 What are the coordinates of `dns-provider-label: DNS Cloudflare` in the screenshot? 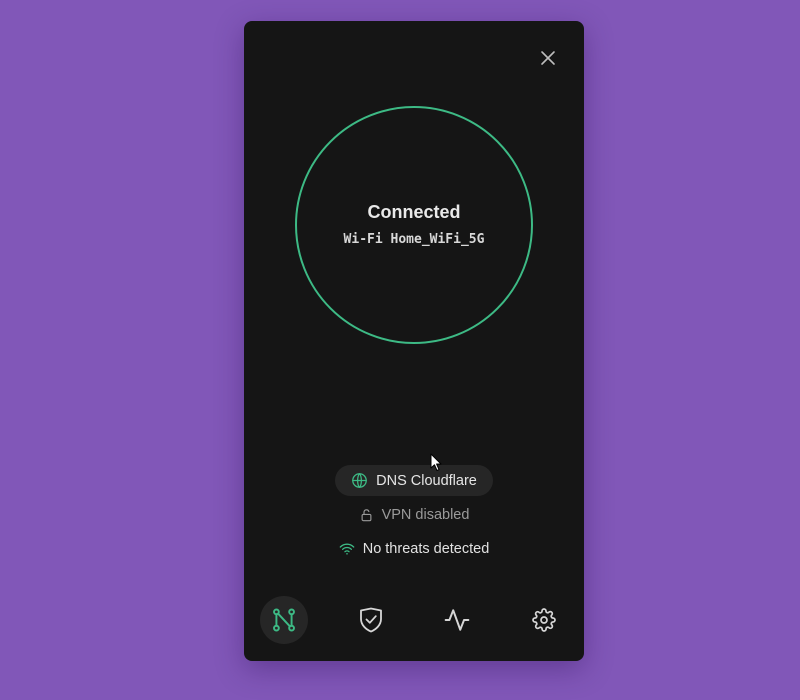 It's located at (426, 480).